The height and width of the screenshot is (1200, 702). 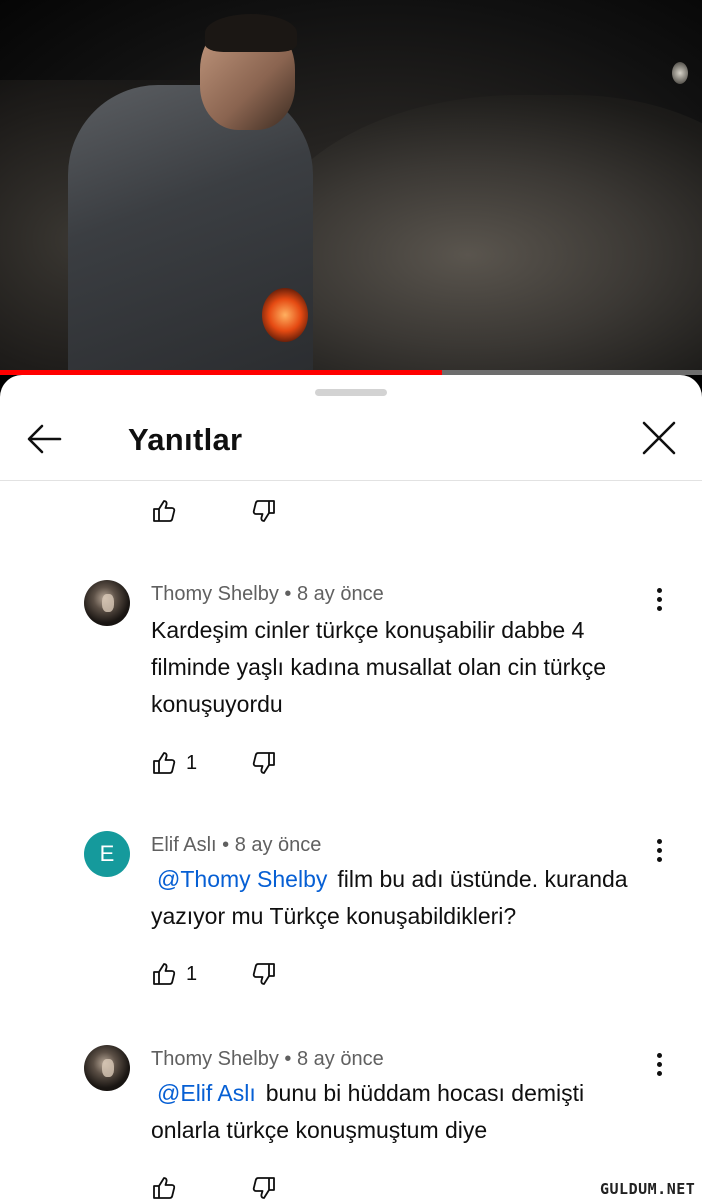 I want to click on comment-line: konuşuyordu, so click(x=217, y=704).